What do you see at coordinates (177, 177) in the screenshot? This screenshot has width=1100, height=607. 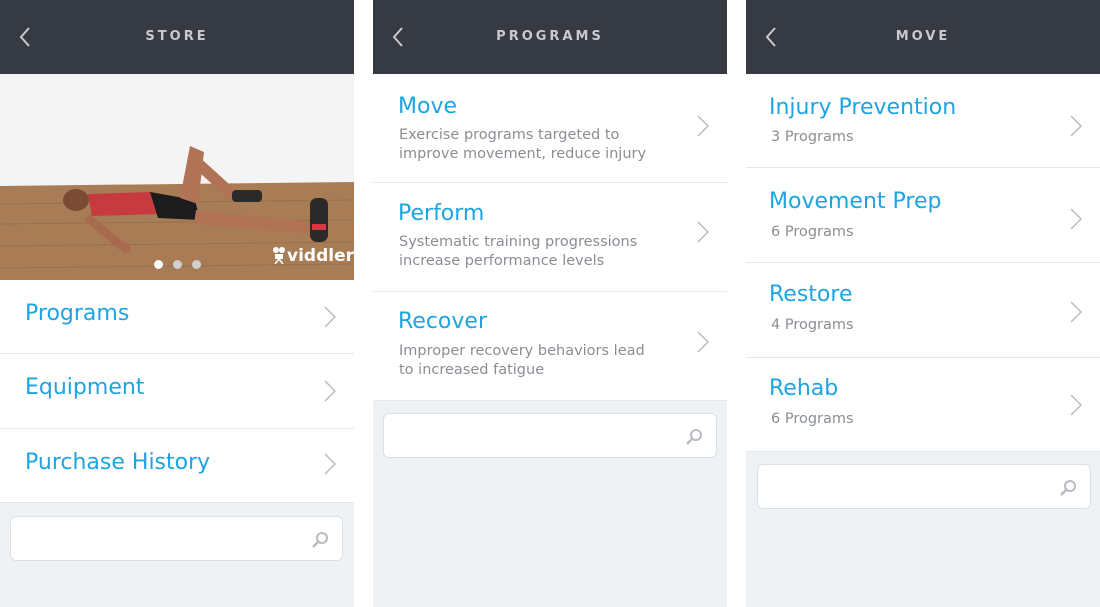 I see `hero-carousel: viddler` at bounding box center [177, 177].